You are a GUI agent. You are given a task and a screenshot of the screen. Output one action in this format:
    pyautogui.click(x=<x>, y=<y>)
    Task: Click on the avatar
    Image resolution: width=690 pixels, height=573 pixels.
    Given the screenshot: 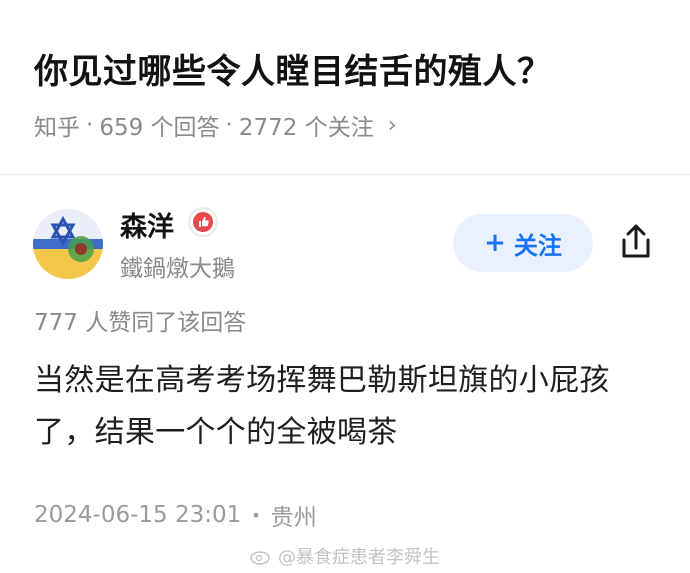 What is the action you would take?
    pyautogui.click(x=68, y=244)
    